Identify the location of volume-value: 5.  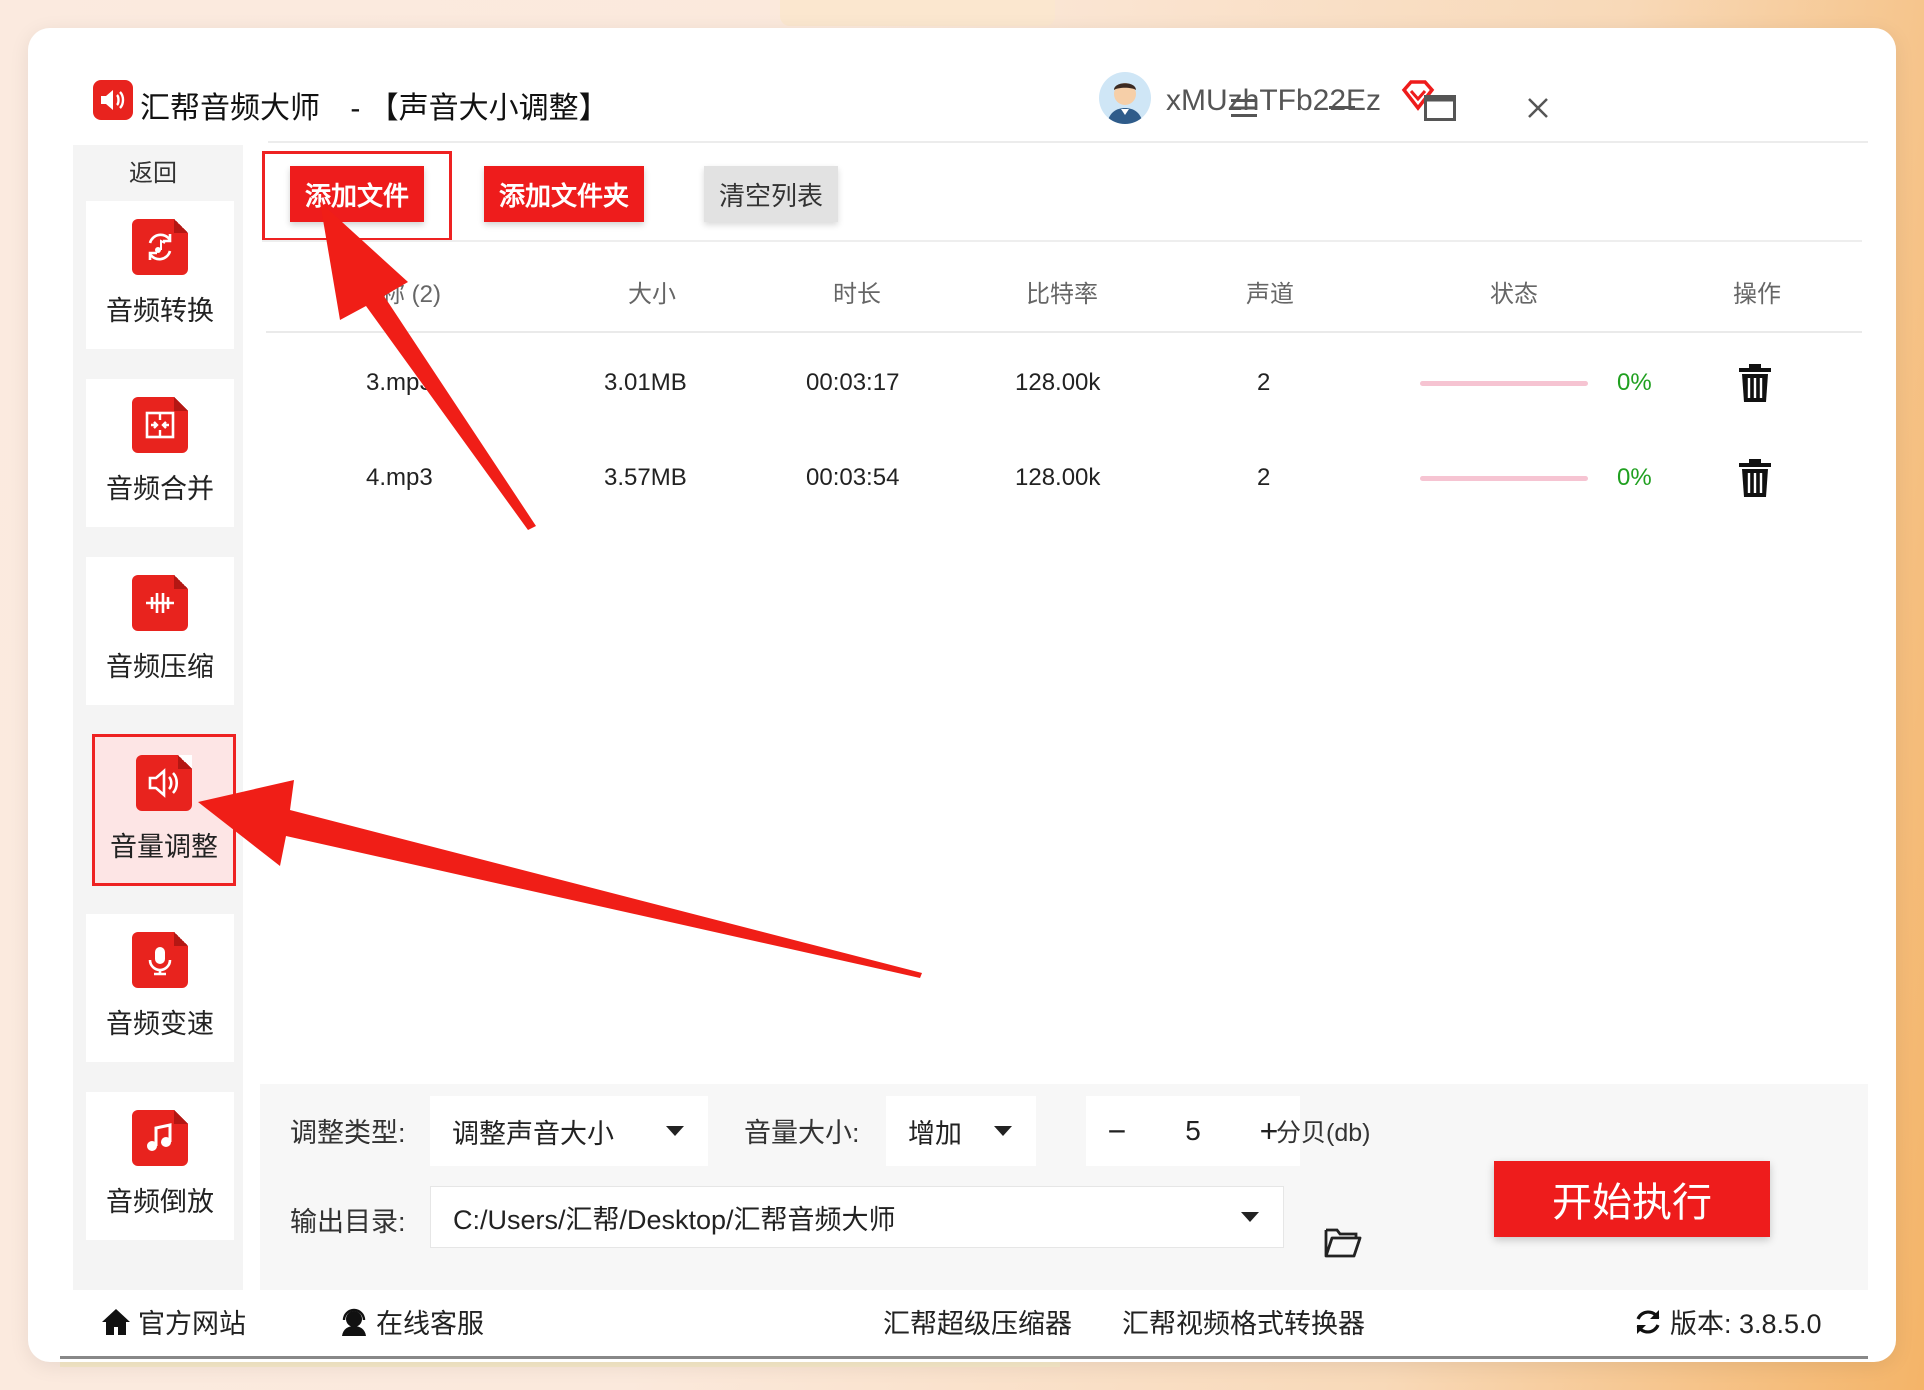
(1193, 1131).